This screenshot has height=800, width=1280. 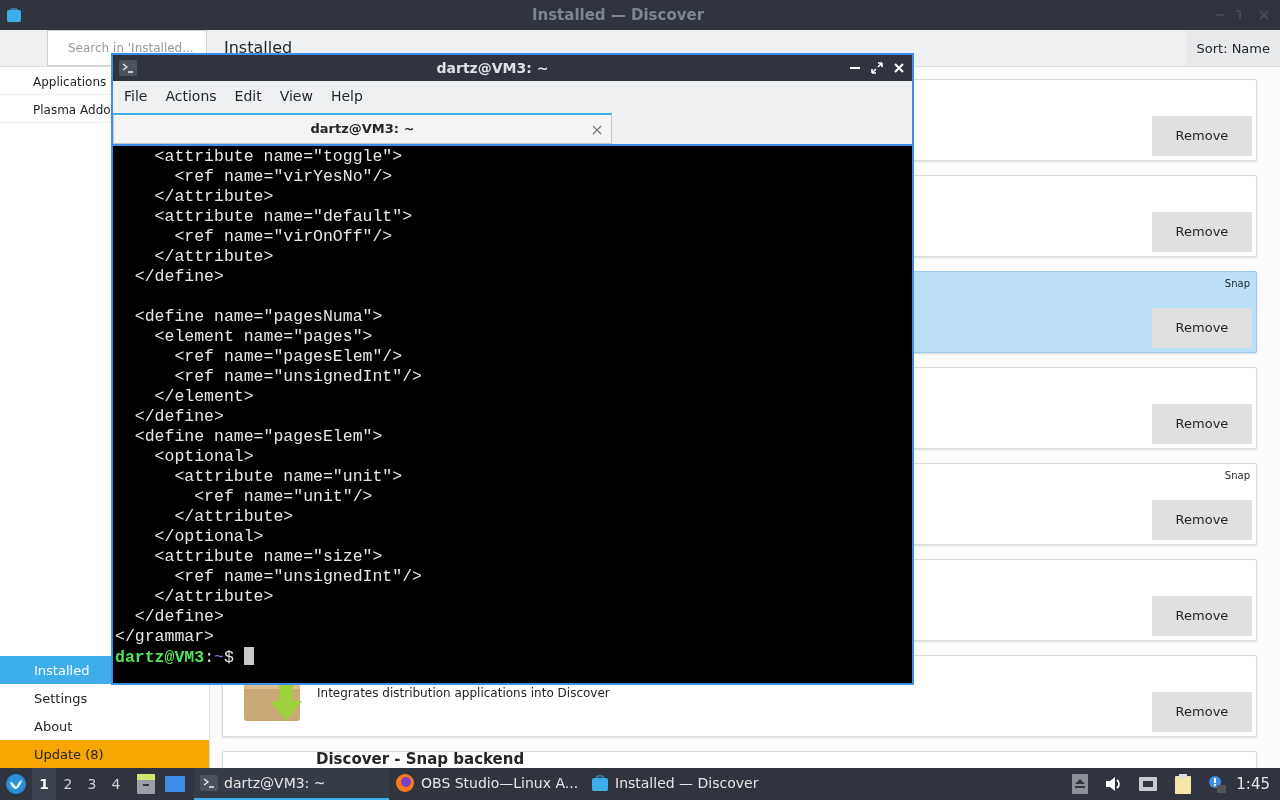 What do you see at coordinates (283, 177) in the screenshot?
I see `terminal-line: <ref name="virYesNo"/>` at bounding box center [283, 177].